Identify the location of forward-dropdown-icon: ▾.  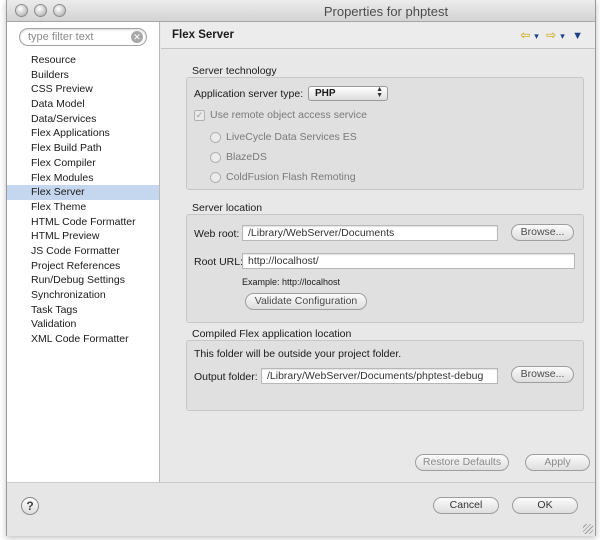
(562, 36).